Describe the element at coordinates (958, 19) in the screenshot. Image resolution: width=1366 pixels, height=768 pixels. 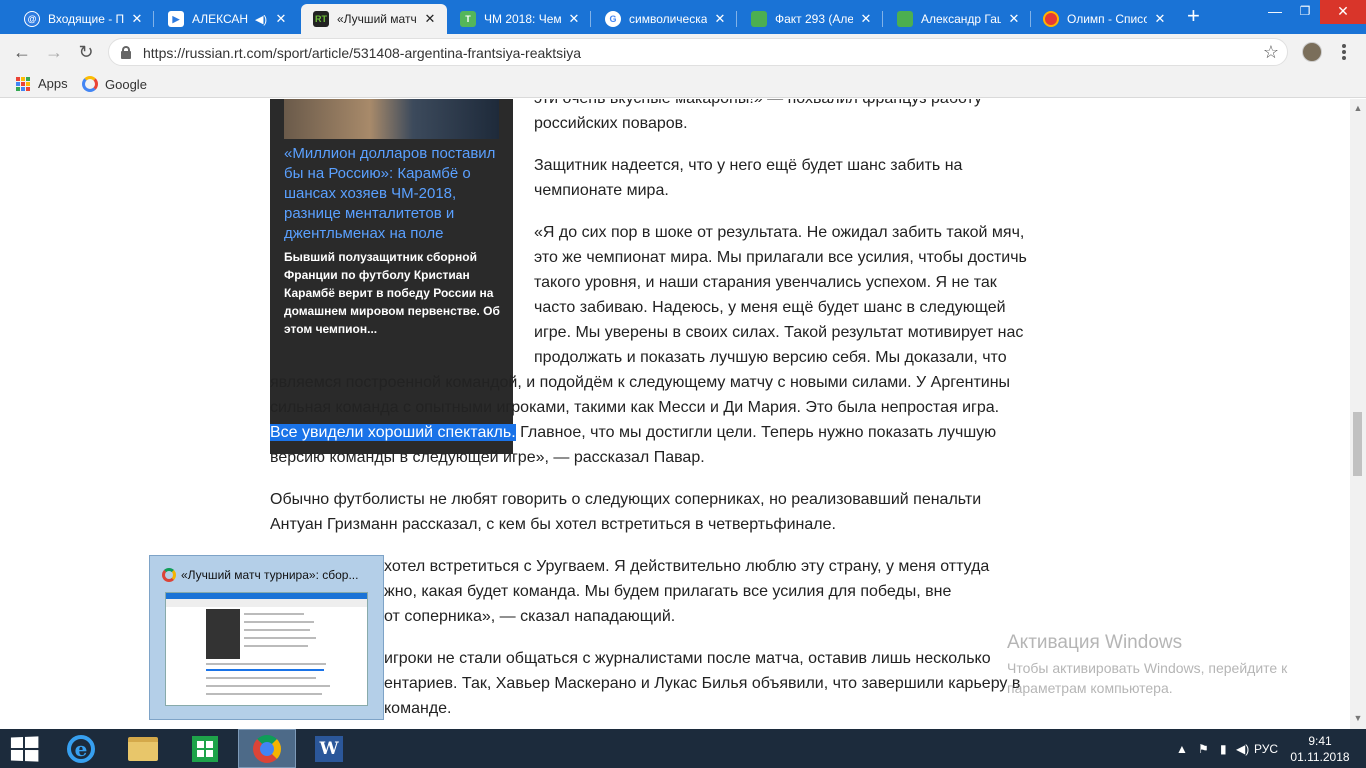
I see `tab-aleksandr-gats: Александр Гац ✕` at that location.